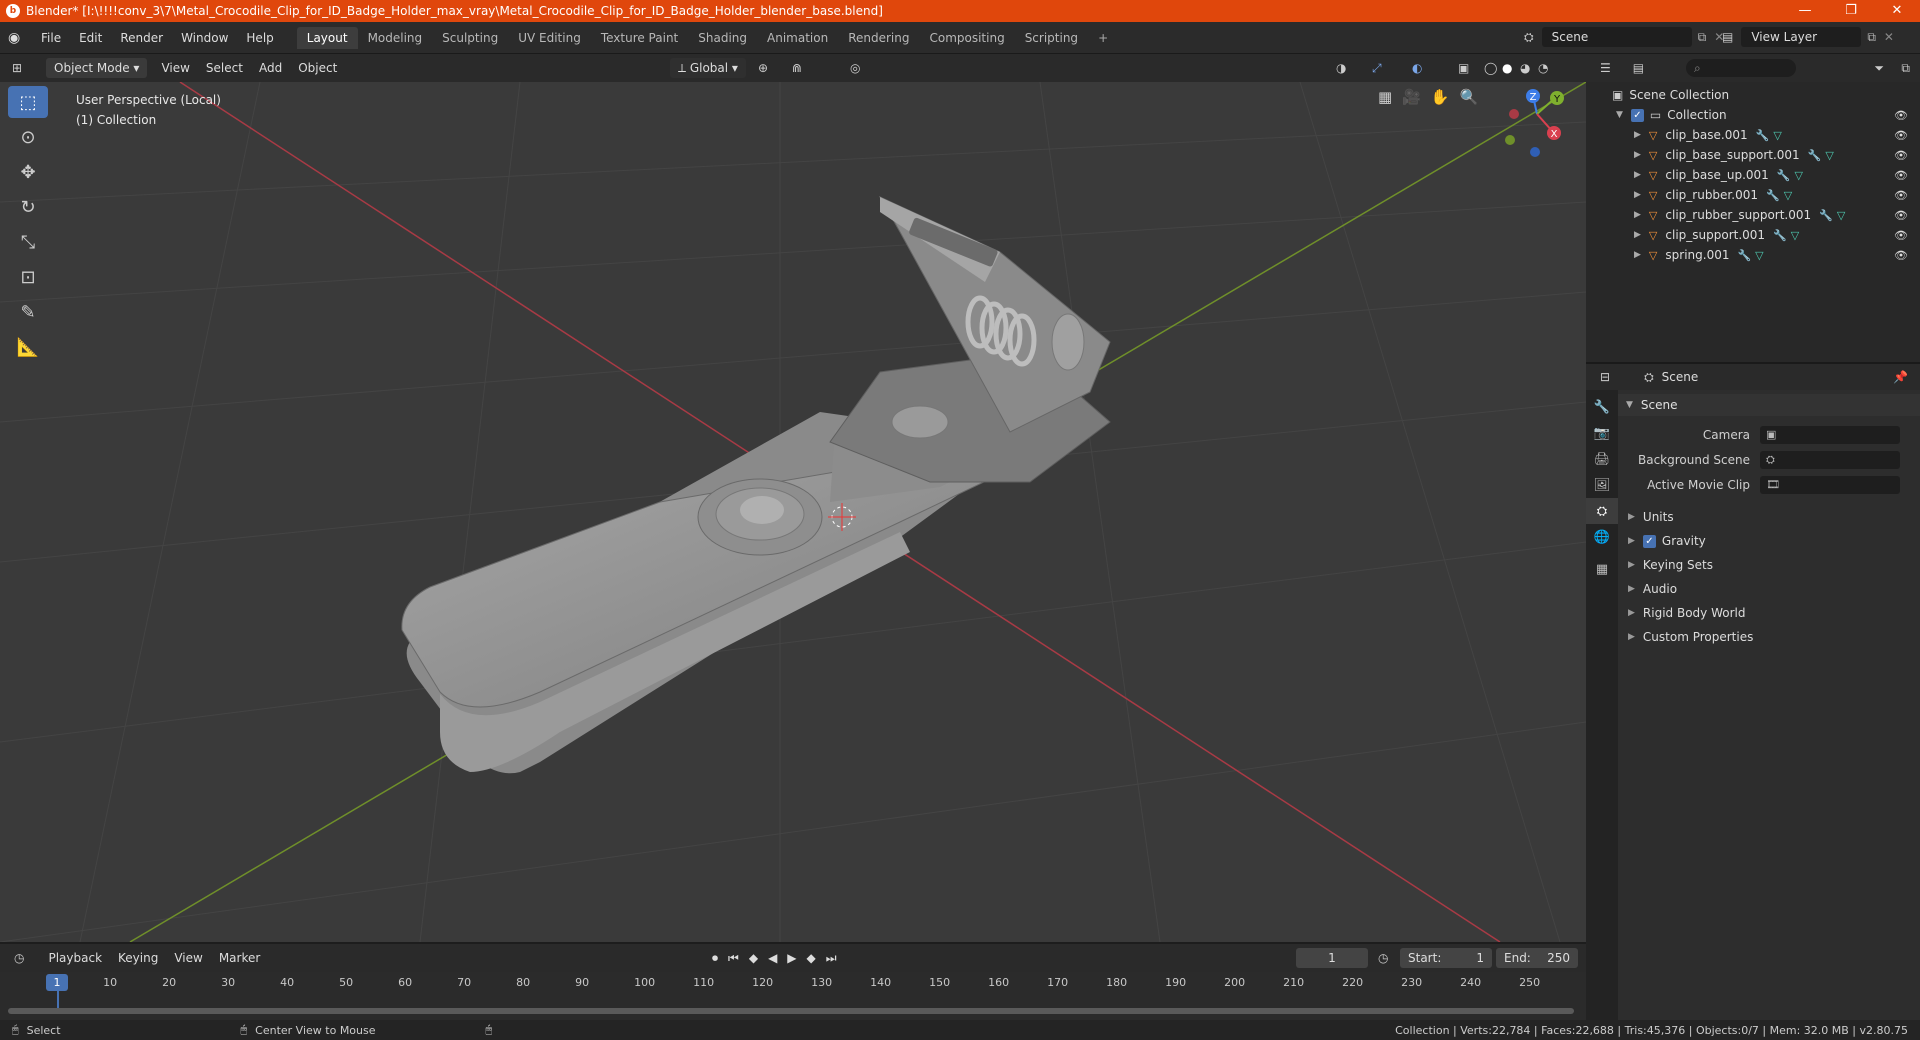 This screenshot has width=1920, height=1040. I want to click on next-keyframe-icon: ◆, so click(811, 958).